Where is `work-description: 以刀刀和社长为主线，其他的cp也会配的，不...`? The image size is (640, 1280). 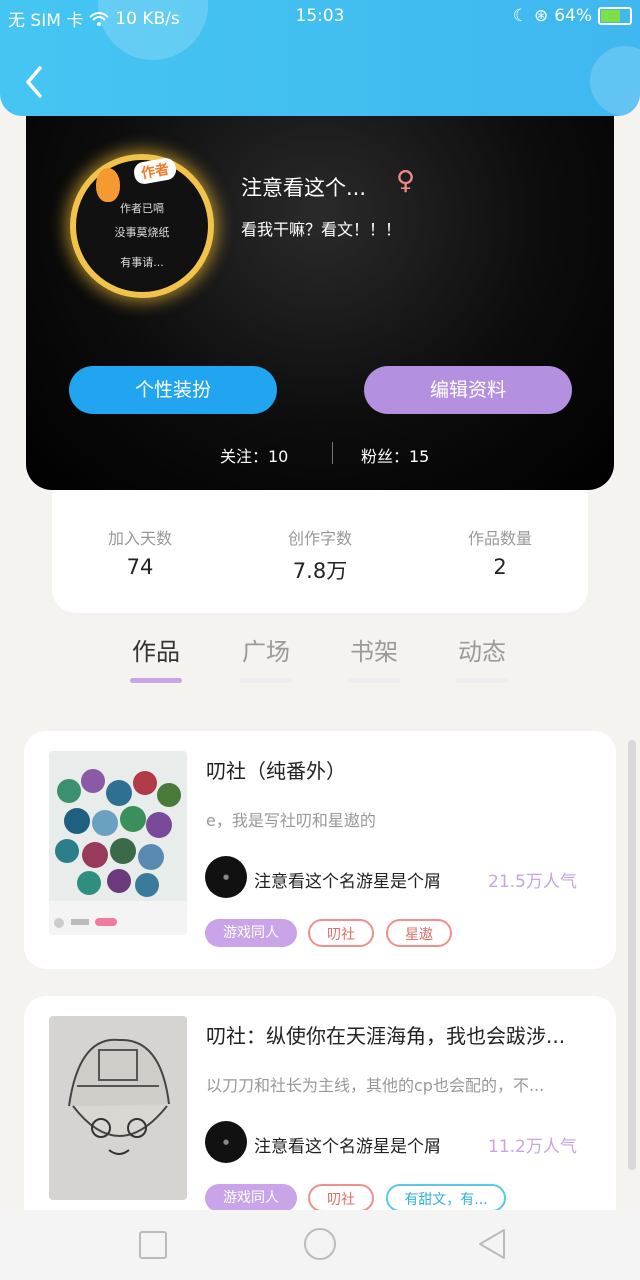
work-description: 以刀刀和社长为主线，其他的cp也会配的，不... is located at coordinates (375, 1085).